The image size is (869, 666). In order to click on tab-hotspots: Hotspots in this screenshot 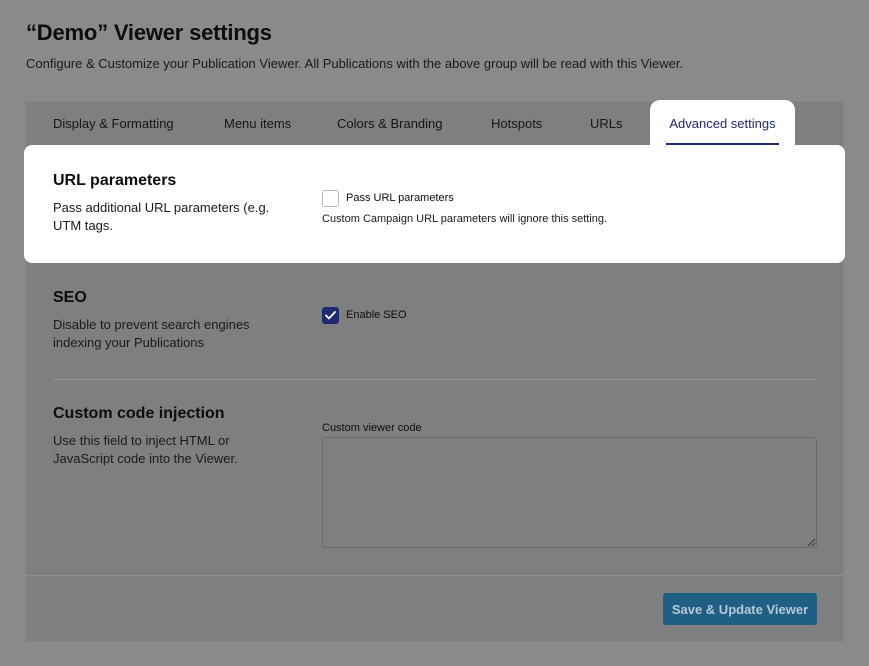, I will do `click(516, 123)`.